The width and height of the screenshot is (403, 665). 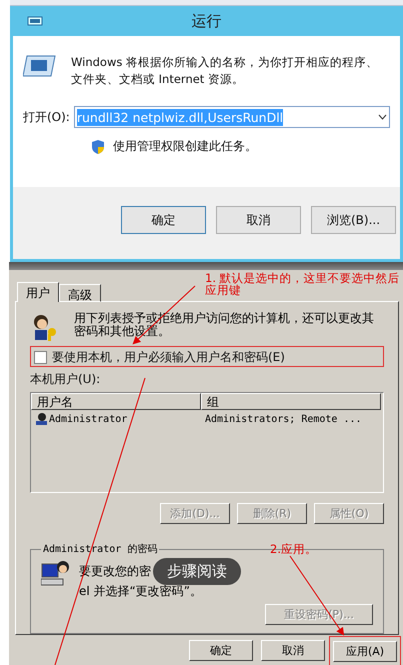 I want to click on window-title: 运行, so click(x=207, y=21).